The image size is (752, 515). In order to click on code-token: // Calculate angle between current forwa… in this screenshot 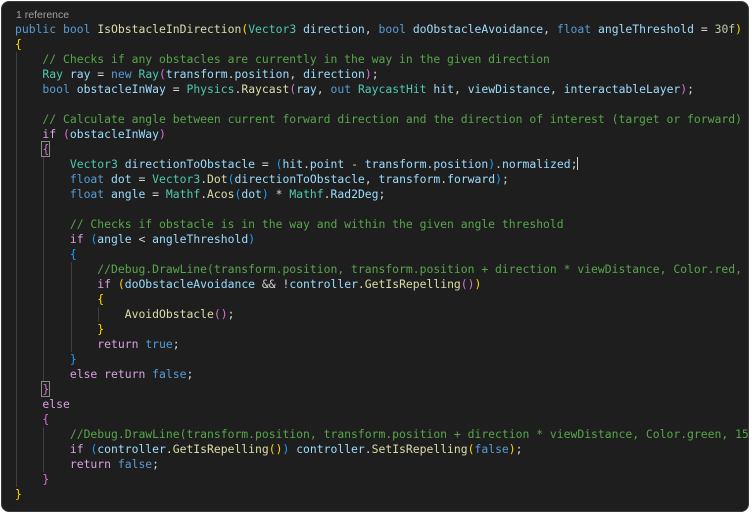, I will do `click(378, 119)`.